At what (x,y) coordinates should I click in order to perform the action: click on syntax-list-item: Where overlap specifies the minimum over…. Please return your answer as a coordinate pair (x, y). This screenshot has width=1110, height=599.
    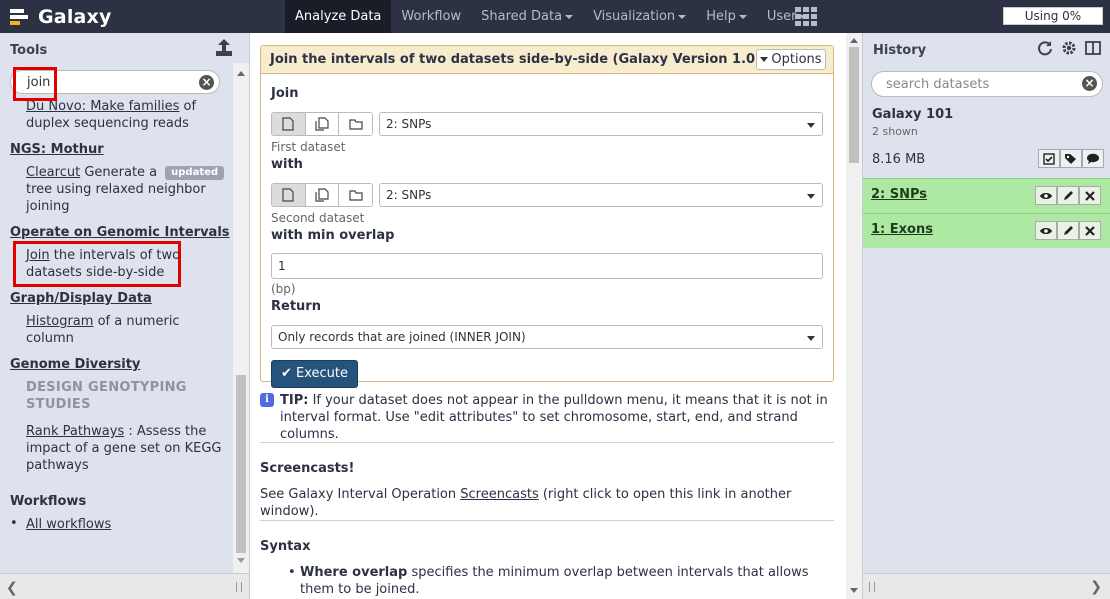
    Looking at the image, I should click on (559, 581).